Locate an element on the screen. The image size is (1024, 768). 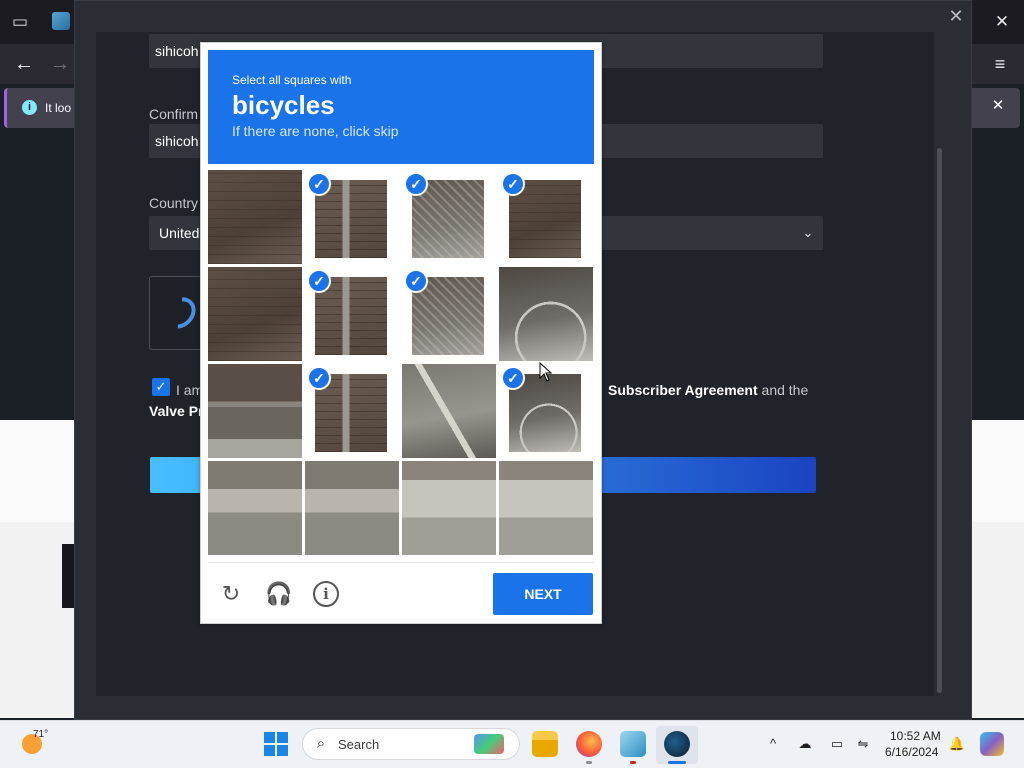
firefox-running-indicator is located at coordinates (589, 762).